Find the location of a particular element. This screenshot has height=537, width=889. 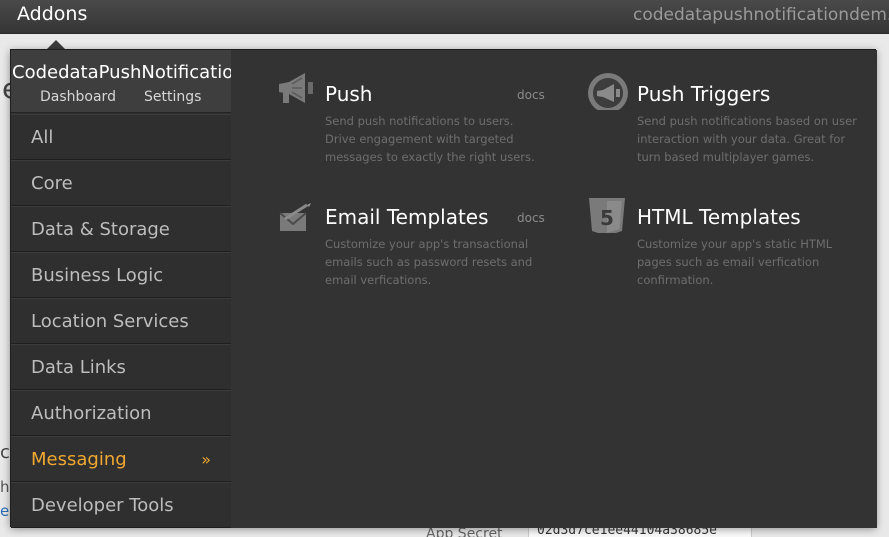

category-item-data-links: Data Links is located at coordinates (121, 367).